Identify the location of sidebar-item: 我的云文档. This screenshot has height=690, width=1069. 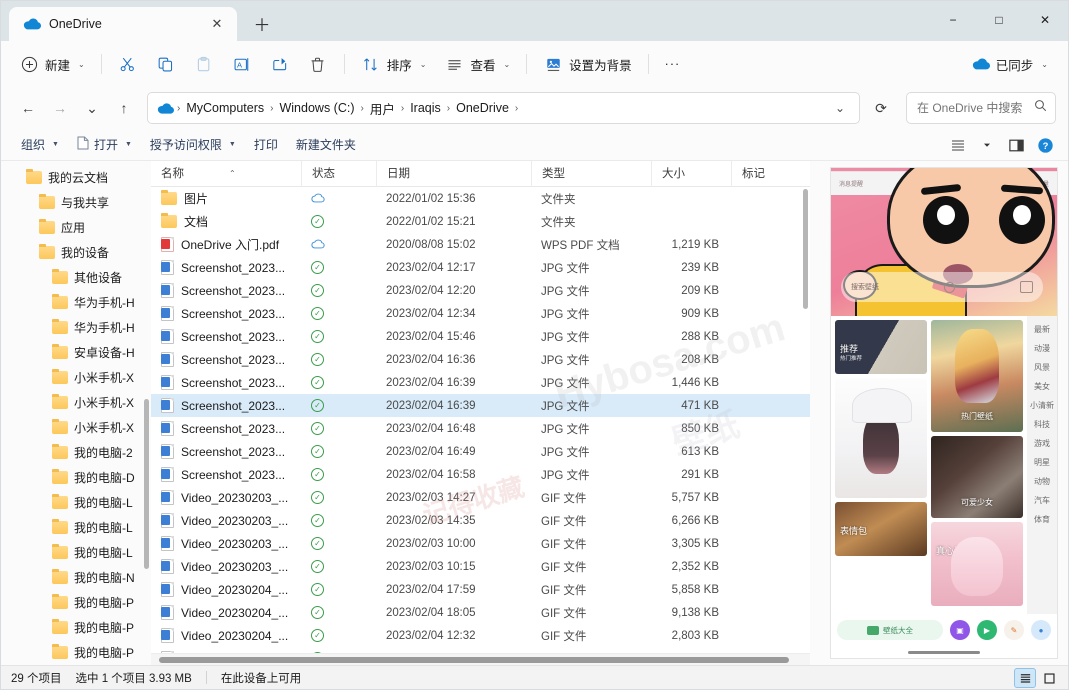
(76, 177).